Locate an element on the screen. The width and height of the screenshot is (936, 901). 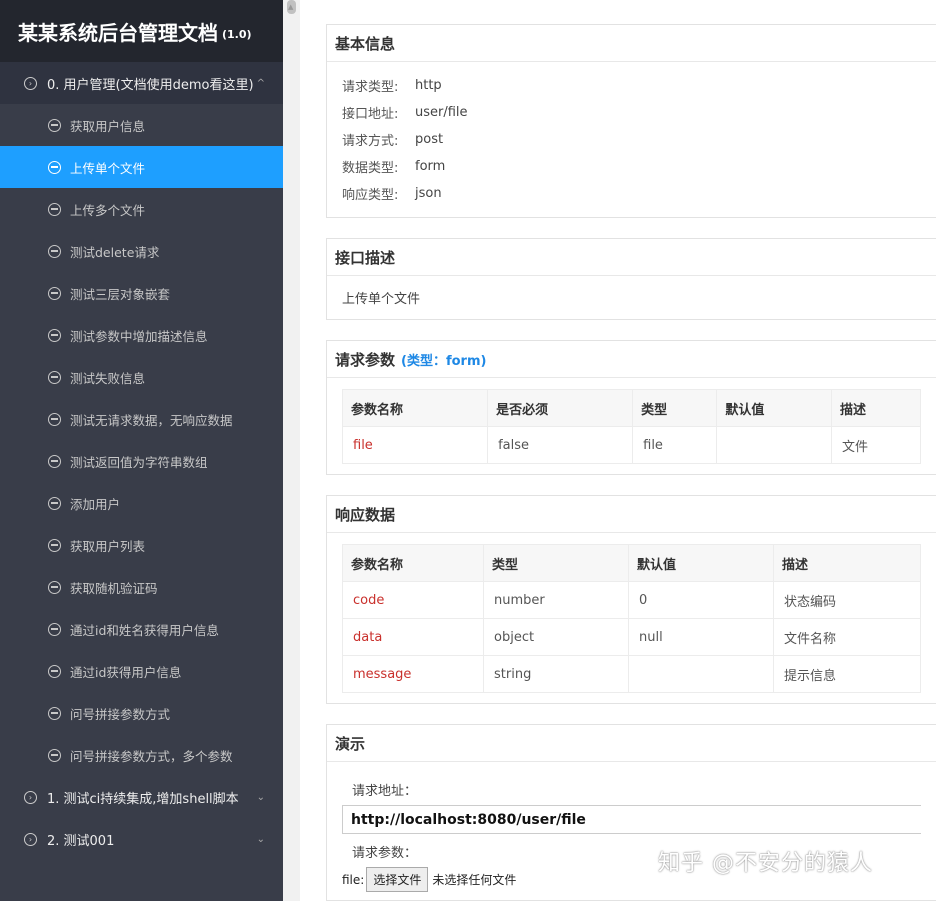
nav-group-label: 2. 测试001 is located at coordinates (81, 841).